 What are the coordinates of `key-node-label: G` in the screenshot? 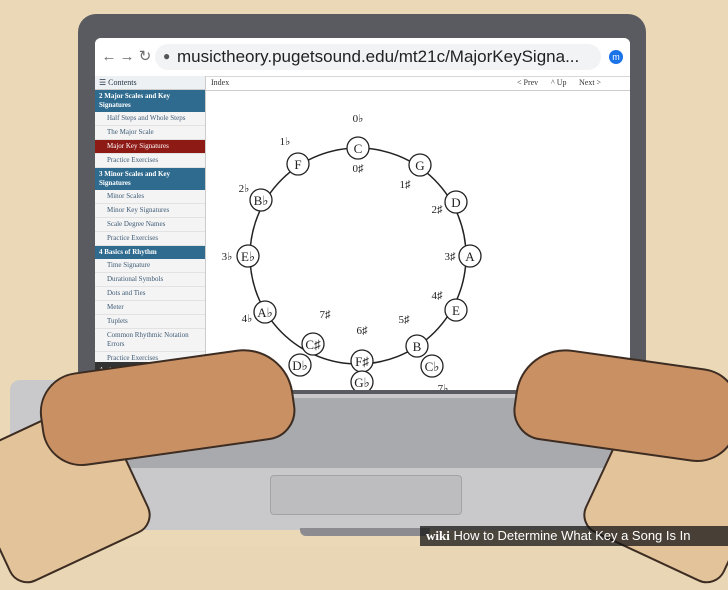 It's located at (419, 165).